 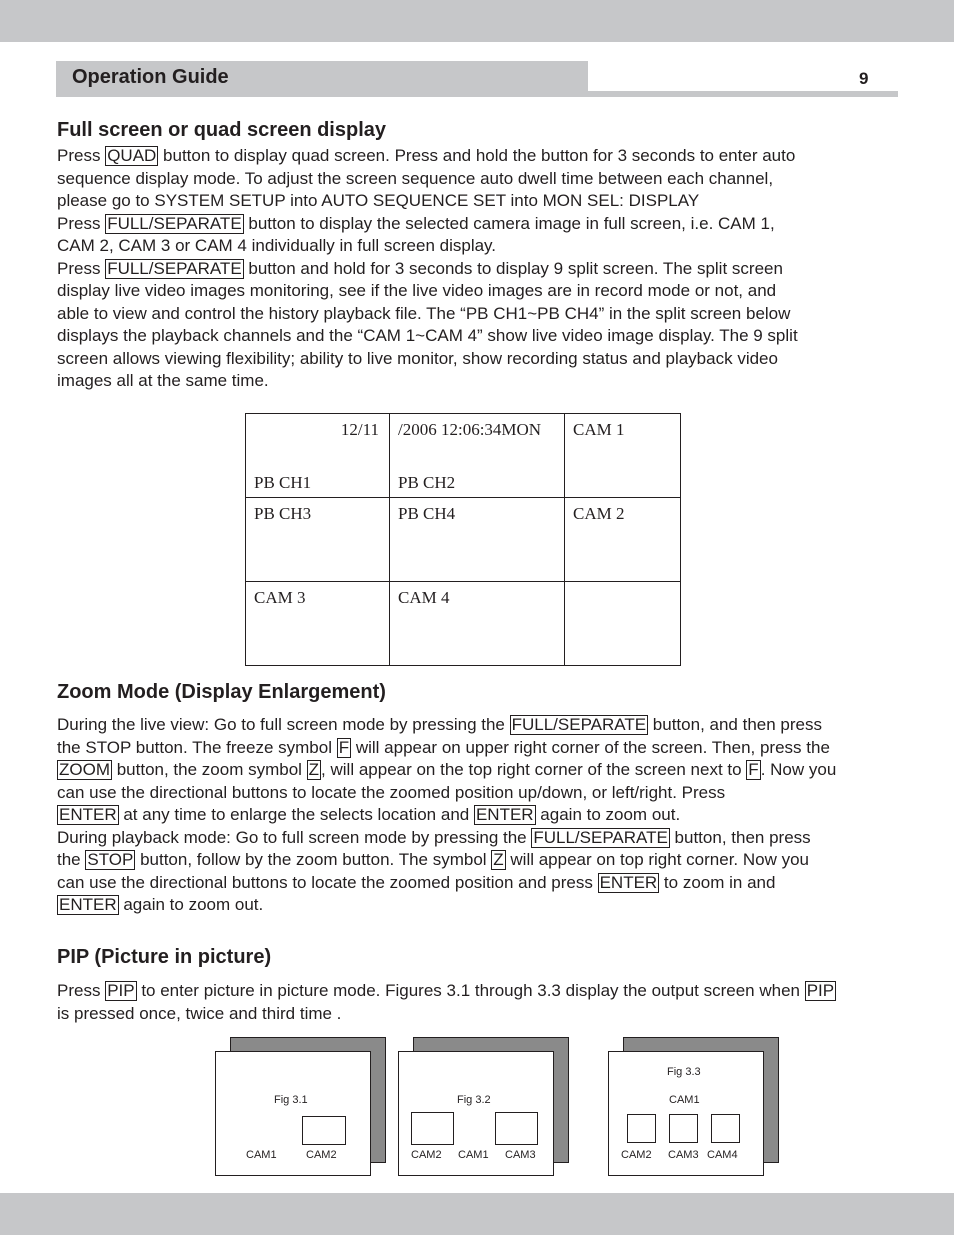 I want to click on text-line: images all at the same time., so click(x=487, y=381).